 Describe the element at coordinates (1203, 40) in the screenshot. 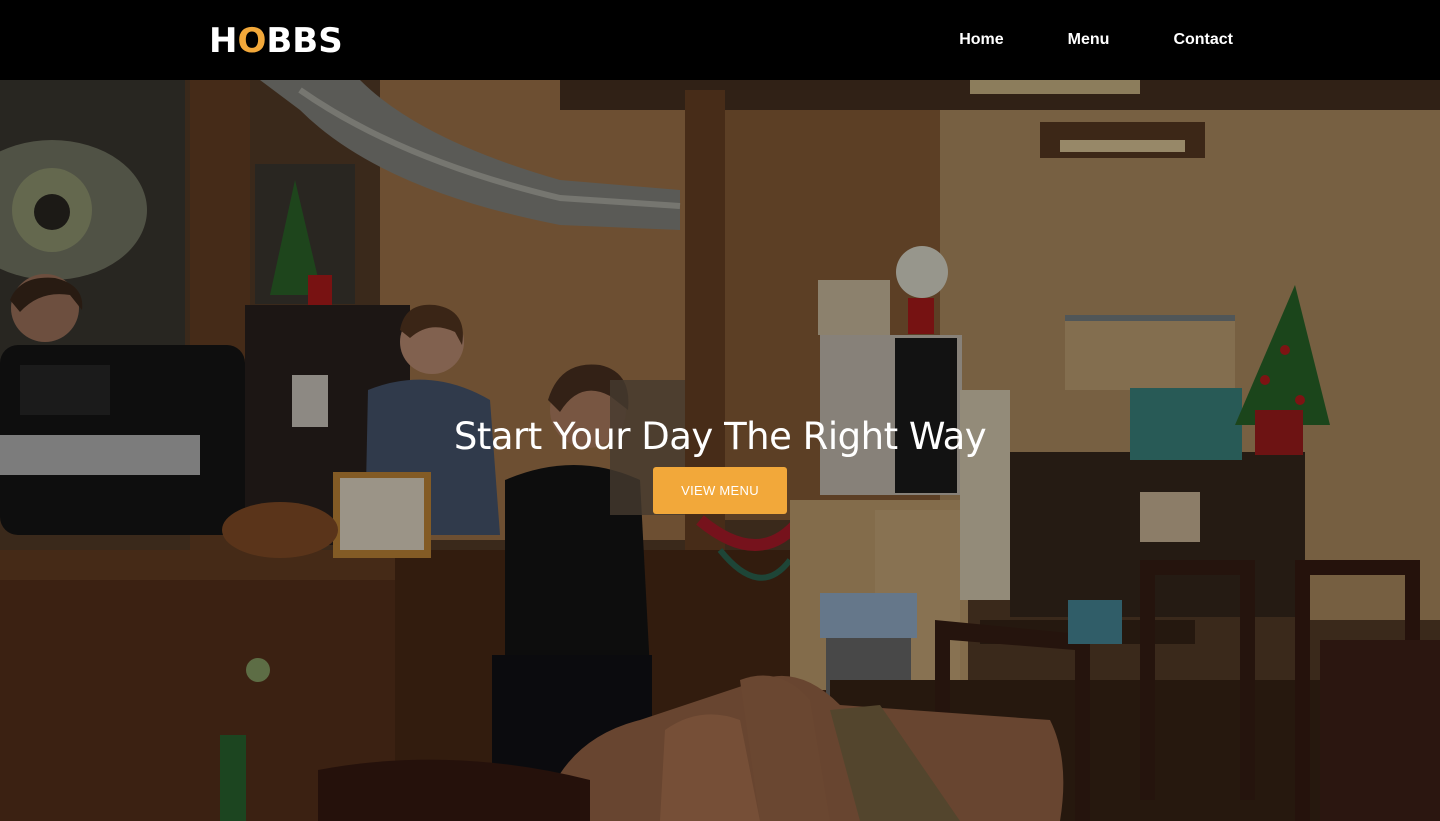

I see `nav-link-contact: Contact` at that location.